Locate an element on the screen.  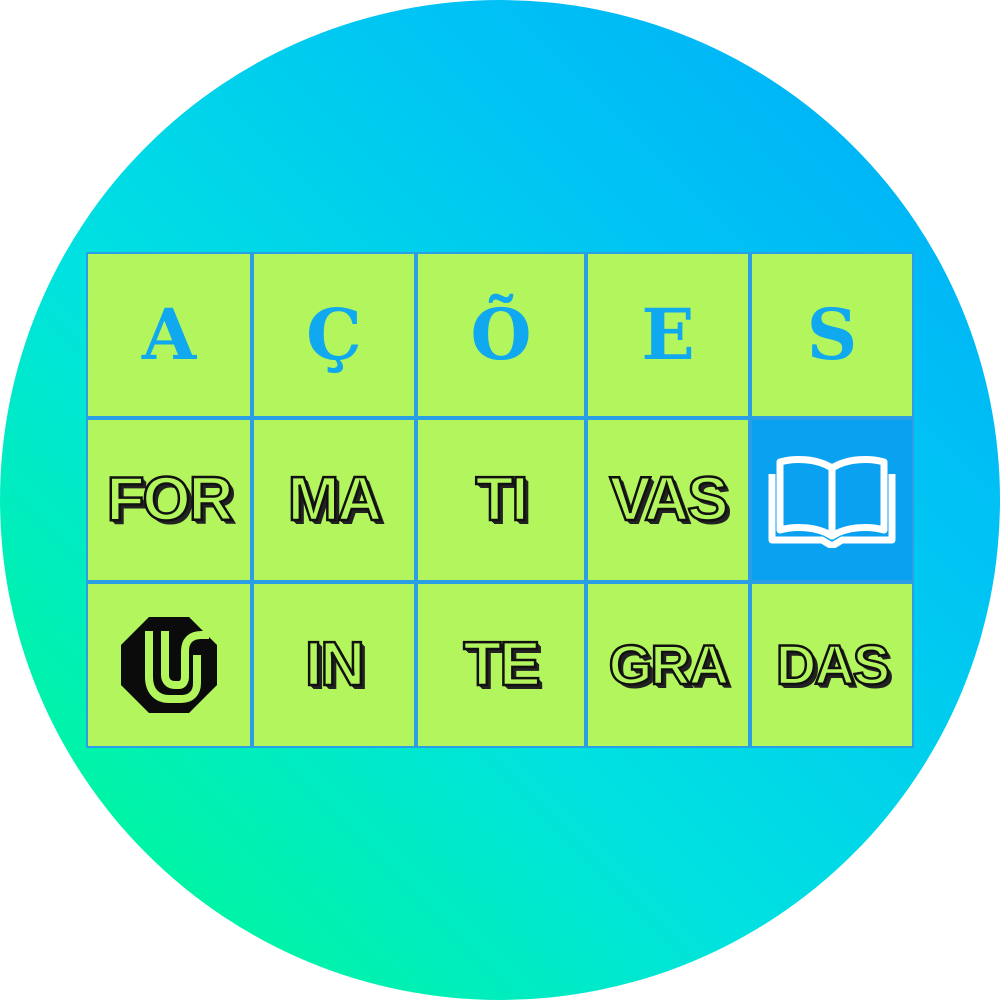
title-letter: S is located at coordinates (832, 334).